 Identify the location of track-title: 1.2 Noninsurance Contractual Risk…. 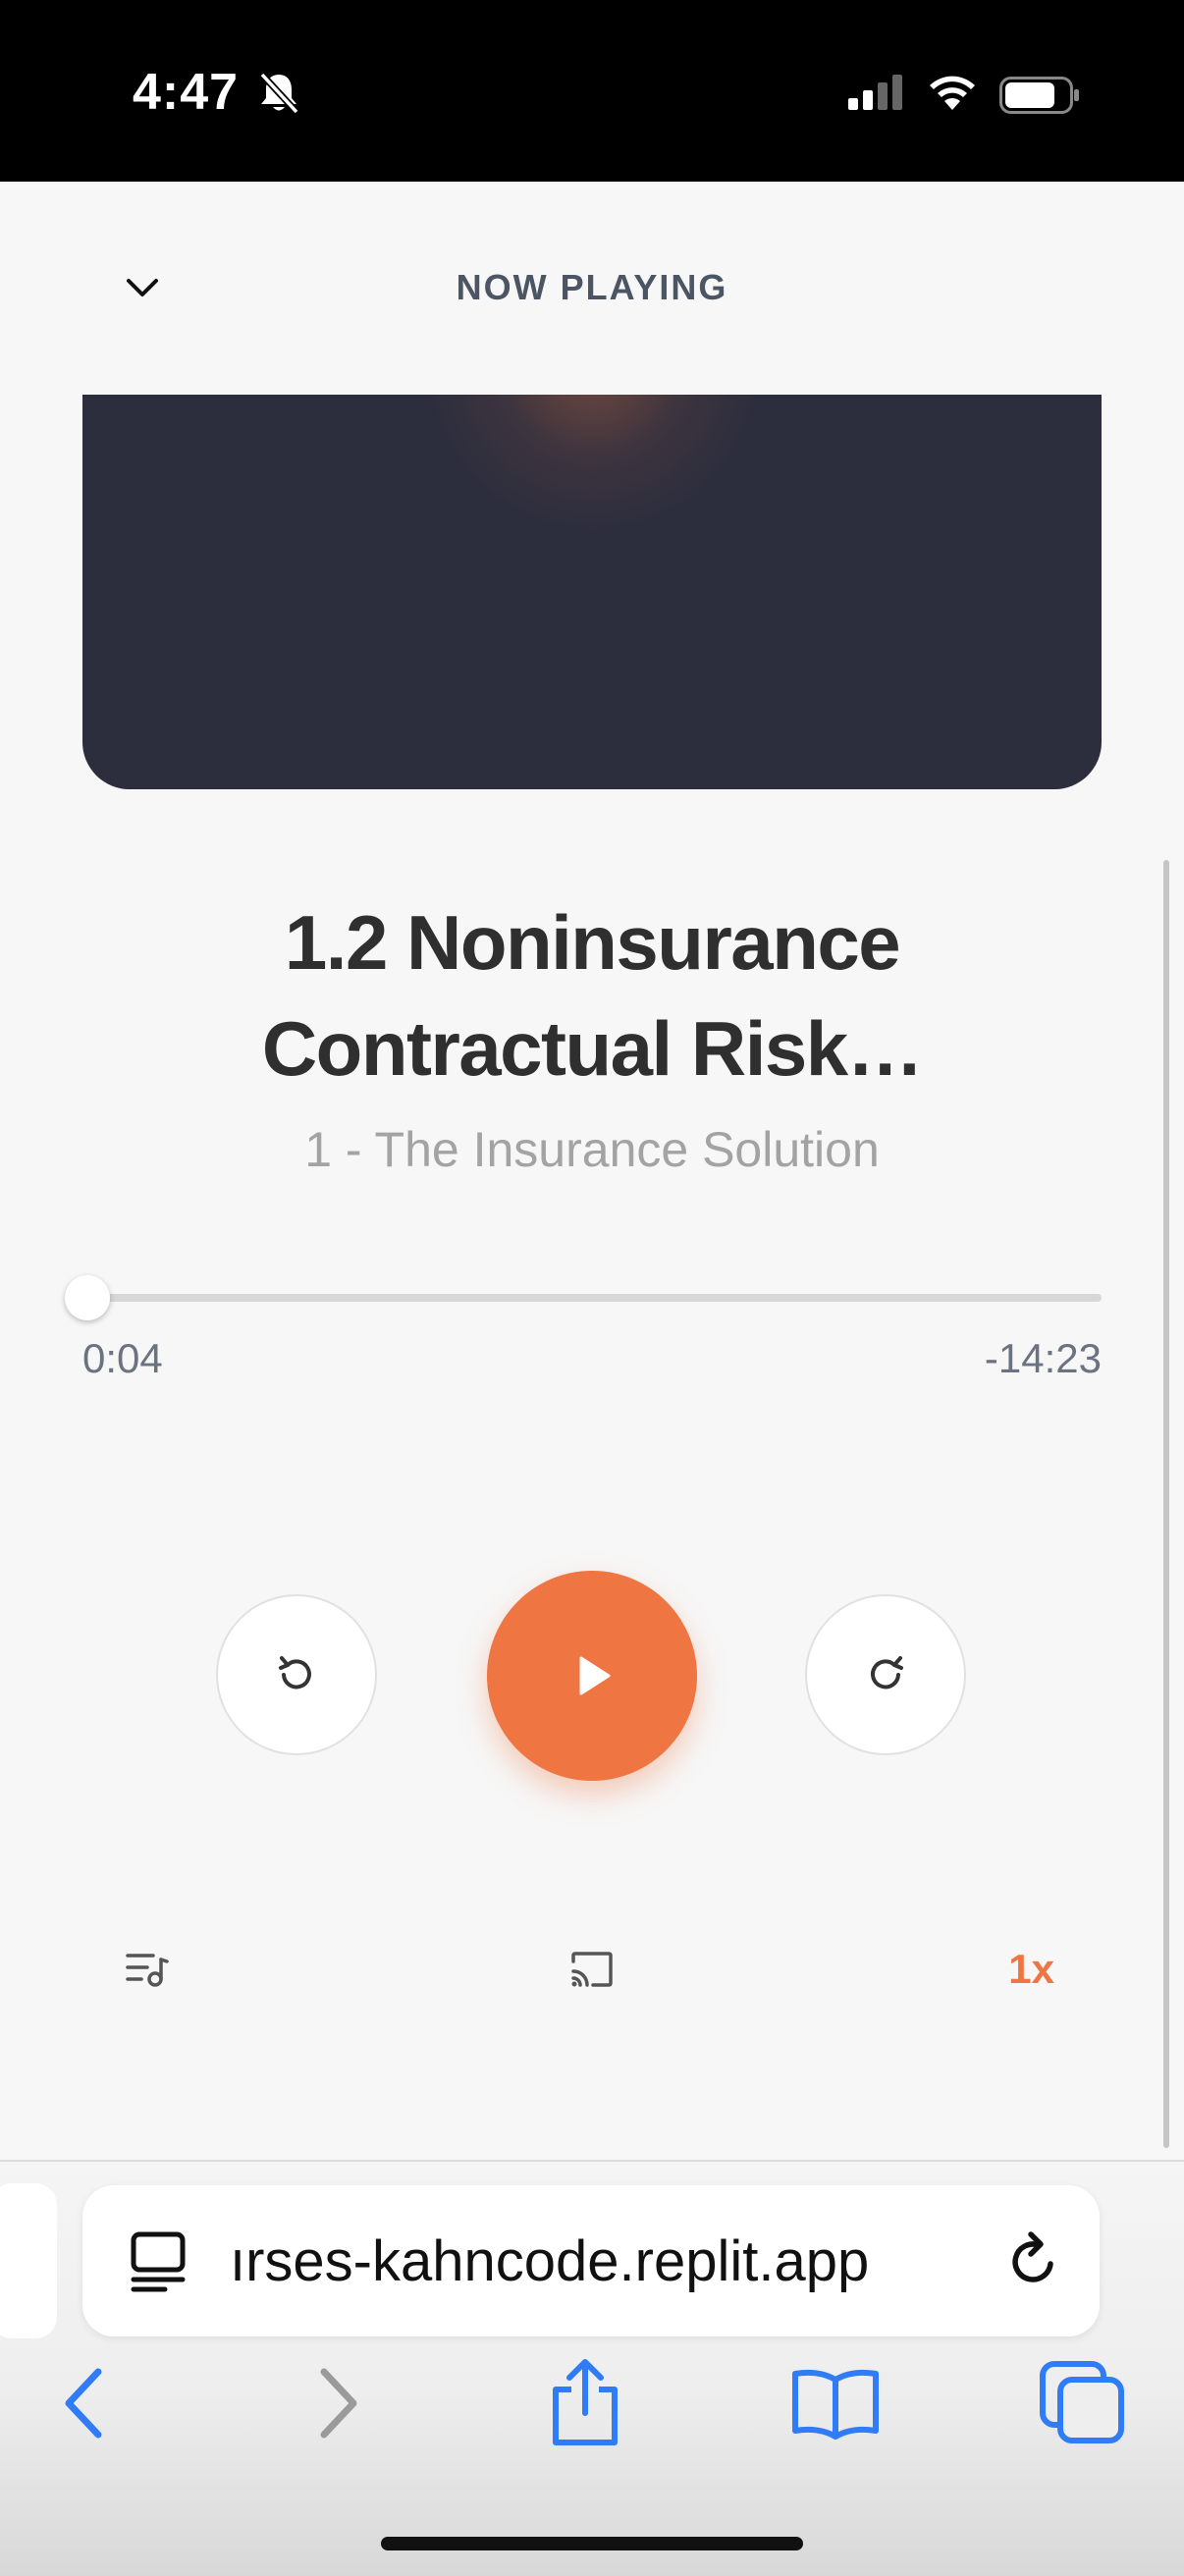
(593, 995).